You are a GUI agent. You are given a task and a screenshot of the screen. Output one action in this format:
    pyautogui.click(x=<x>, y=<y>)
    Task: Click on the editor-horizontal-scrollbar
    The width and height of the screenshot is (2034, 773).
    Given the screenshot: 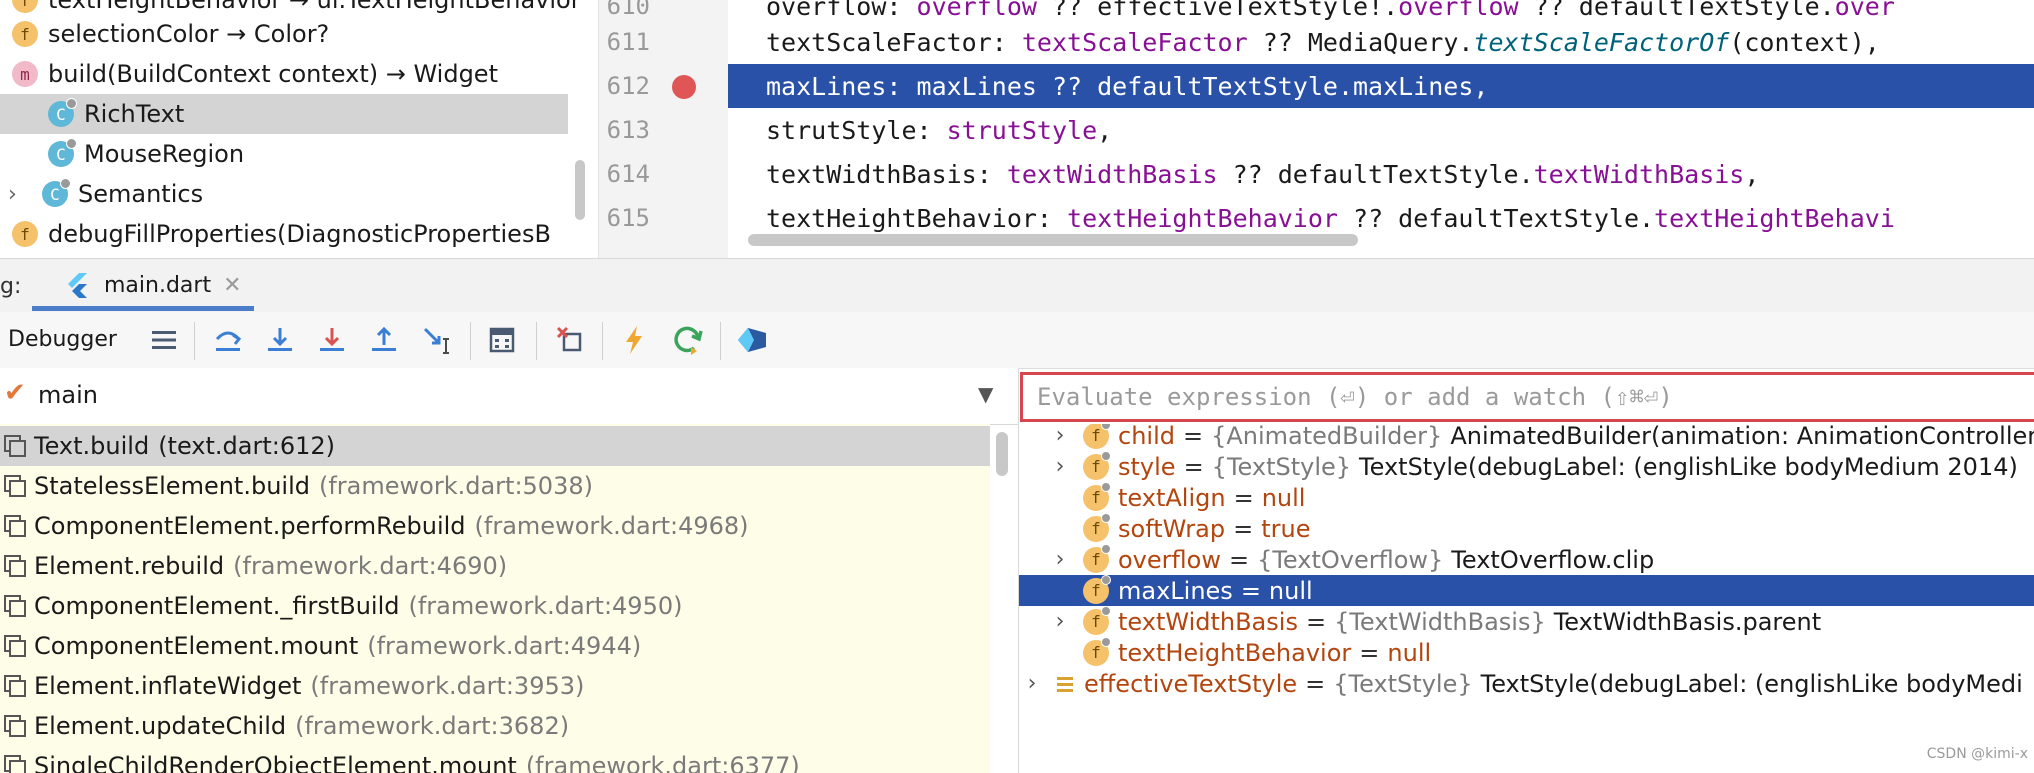 What is the action you would take?
    pyautogui.click(x=1053, y=240)
    